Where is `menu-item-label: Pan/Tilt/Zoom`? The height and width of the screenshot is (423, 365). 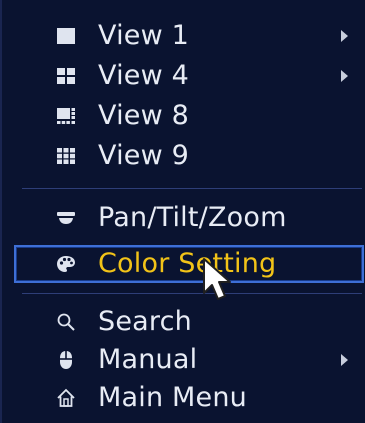 menu-item-label: Pan/Tilt/Zoom is located at coordinates (192, 217).